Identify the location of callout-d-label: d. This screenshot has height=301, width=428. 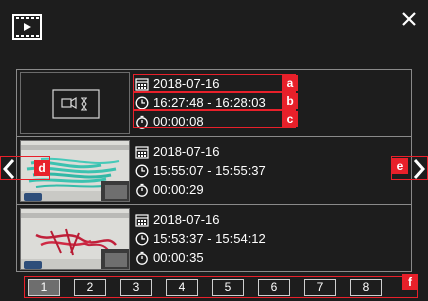
(42, 168).